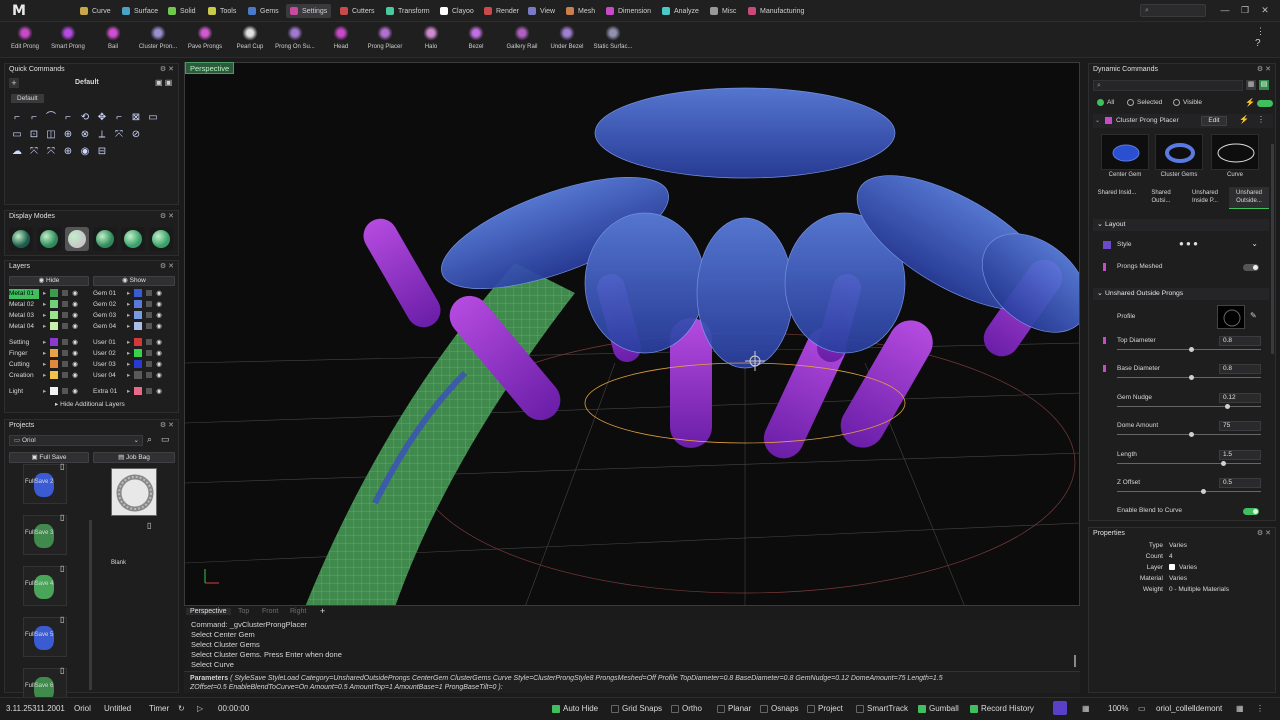  What do you see at coordinates (49, 365) in the screenshot?
I see `layer-row: Cutting ▸ ◉` at bounding box center [49, 365].